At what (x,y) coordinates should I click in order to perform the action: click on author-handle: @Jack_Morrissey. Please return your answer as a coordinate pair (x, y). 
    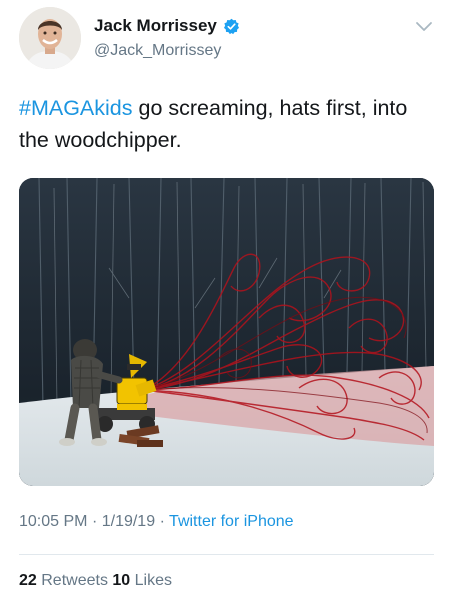
    Looking at the image, I should click on (157, 51).